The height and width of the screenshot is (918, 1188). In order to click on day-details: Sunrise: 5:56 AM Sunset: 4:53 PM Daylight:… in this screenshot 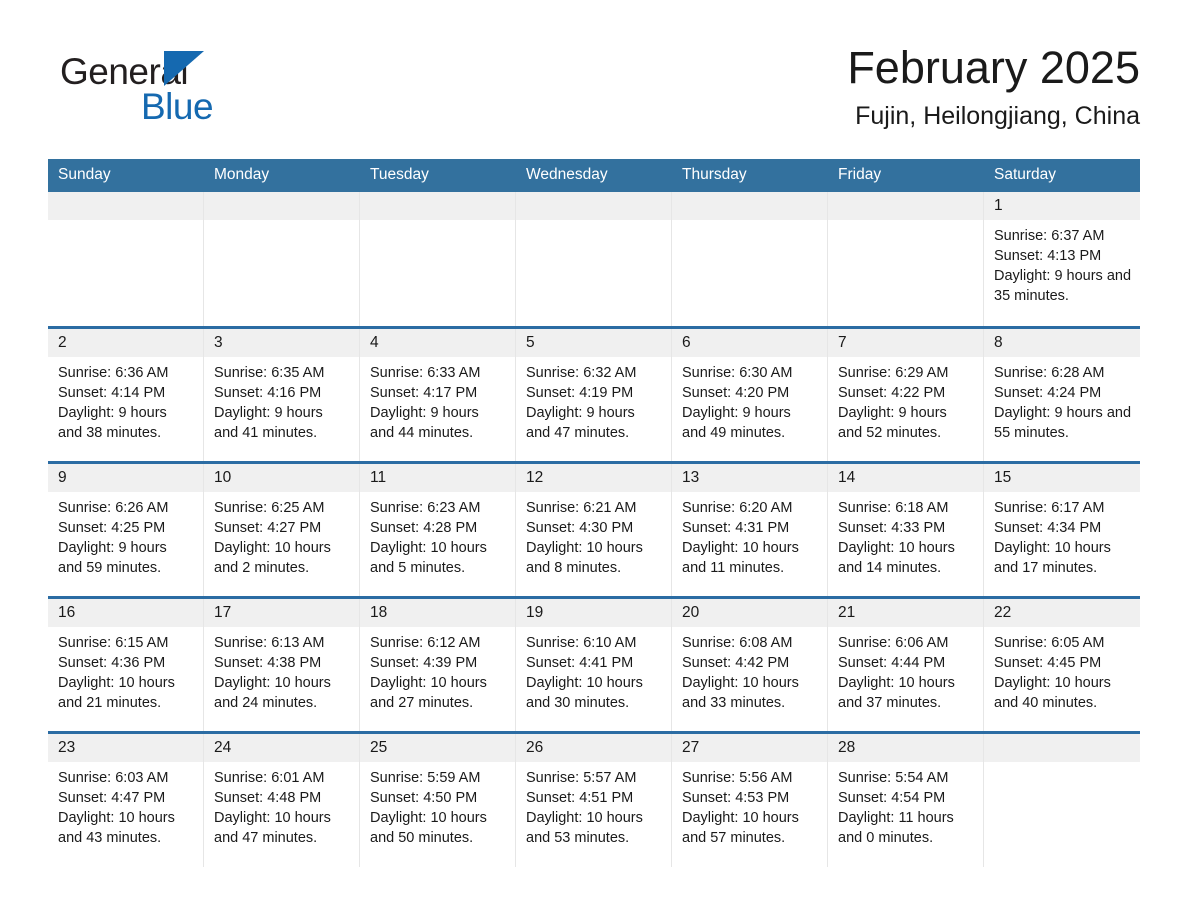, I will do `click(749, 805)`.